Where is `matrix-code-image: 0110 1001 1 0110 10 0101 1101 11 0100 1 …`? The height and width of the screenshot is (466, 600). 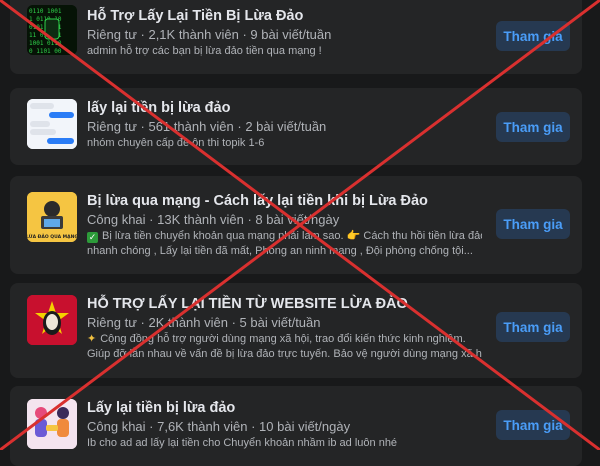
matrix-code-image: 0110 1001 1 0110 10 0101 1101 11 0100 1 … is located at coordinates (52, 30).